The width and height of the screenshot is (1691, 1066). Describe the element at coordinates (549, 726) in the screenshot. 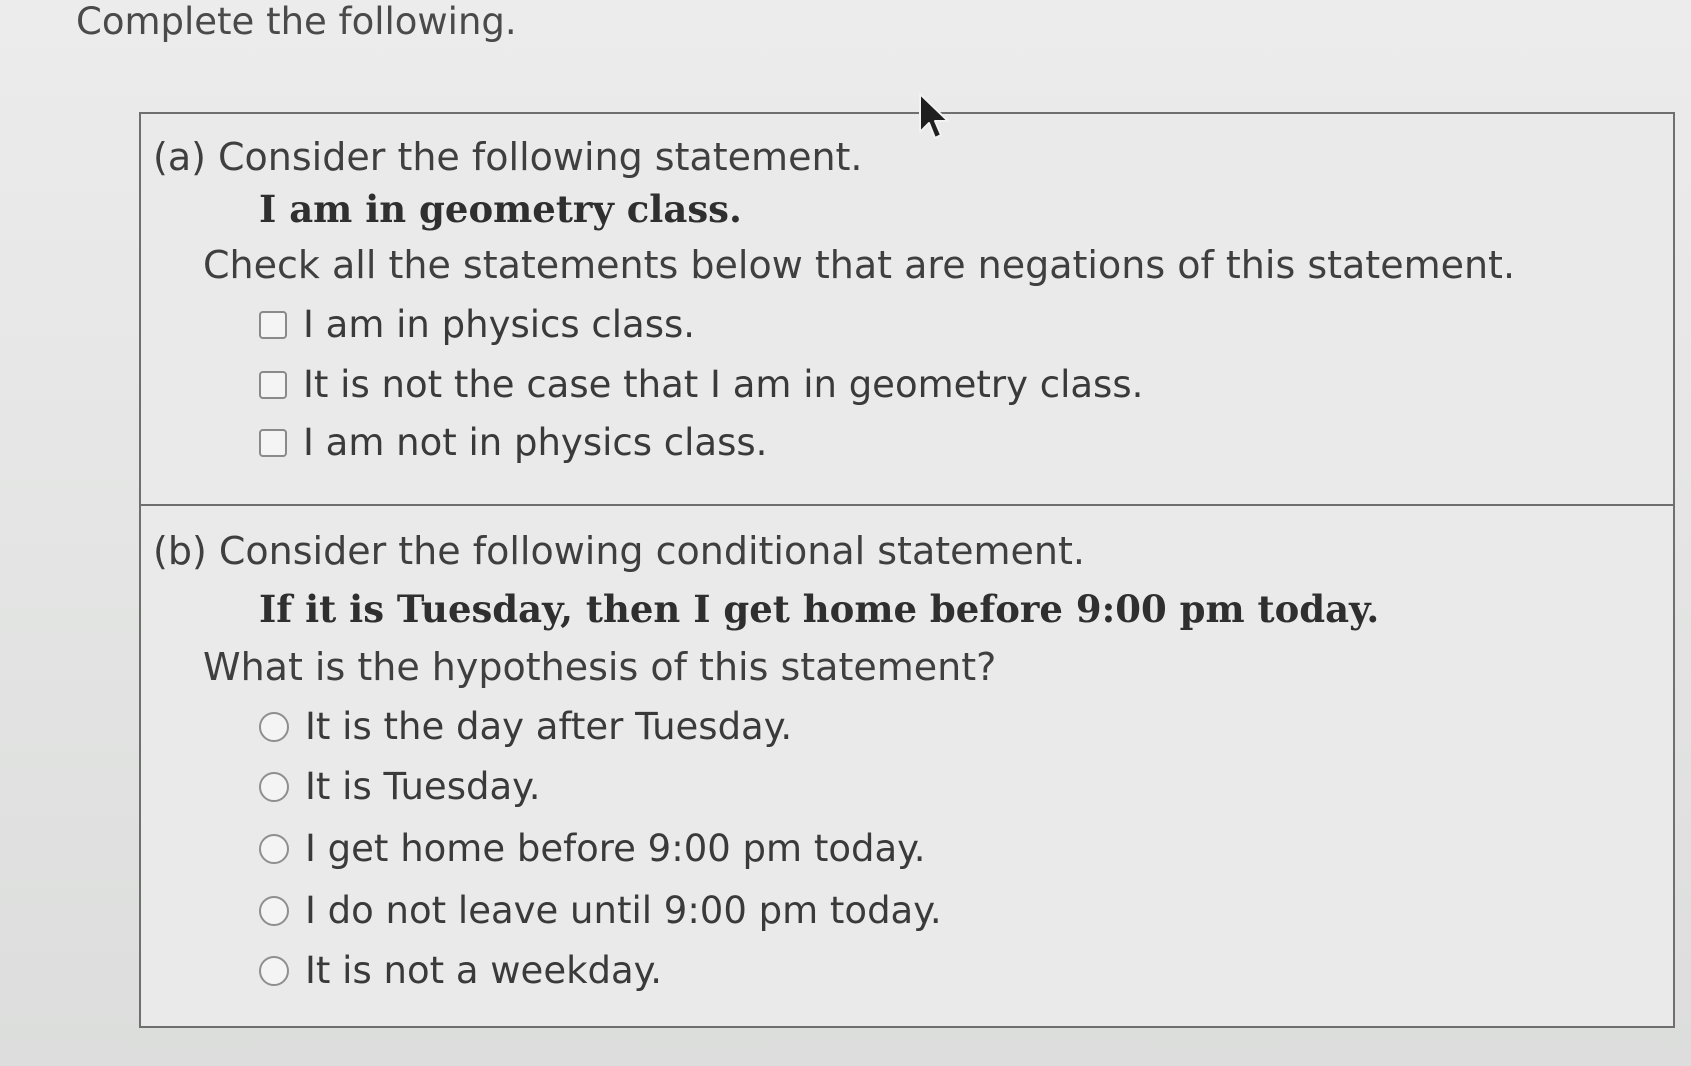

I see `hypothesis-option-label: It is the day after Tuesday.` at that location.